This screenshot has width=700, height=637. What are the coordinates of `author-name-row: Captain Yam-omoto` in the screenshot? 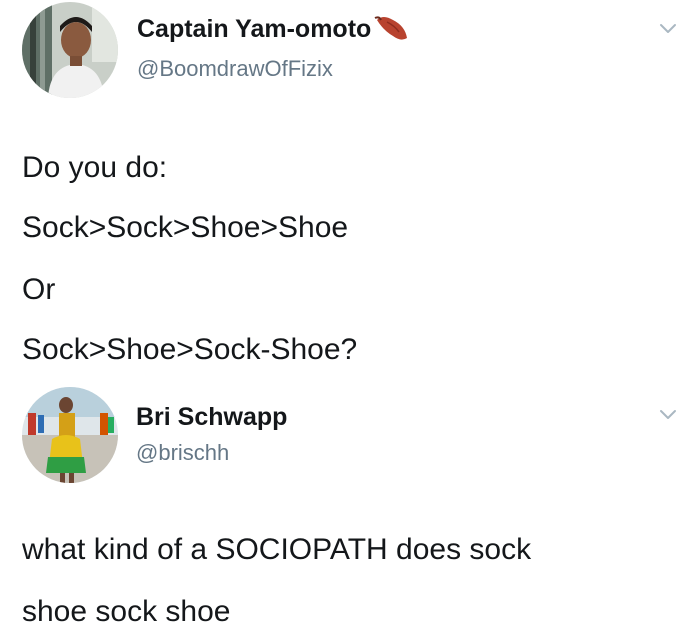 It's located at (275, 29).